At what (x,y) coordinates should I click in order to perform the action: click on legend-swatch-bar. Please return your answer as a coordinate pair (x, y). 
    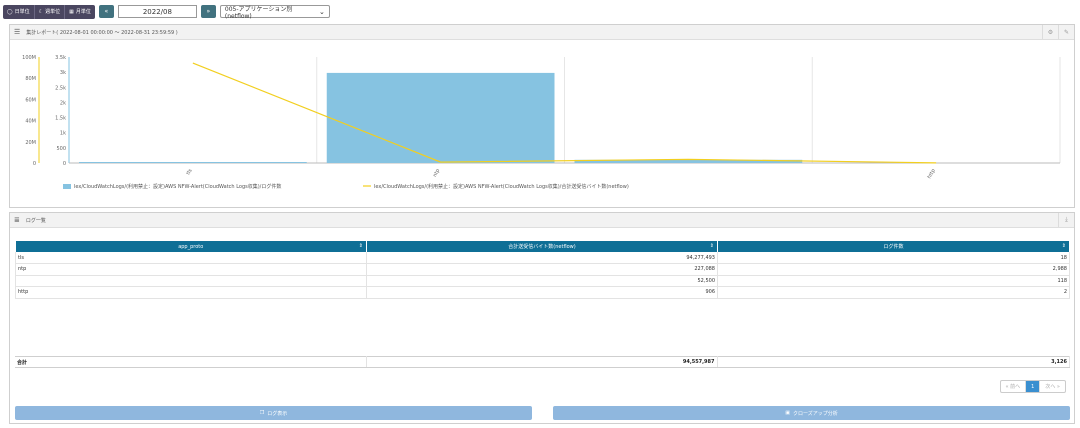
    Looking at the image, I should click on (67, 186).